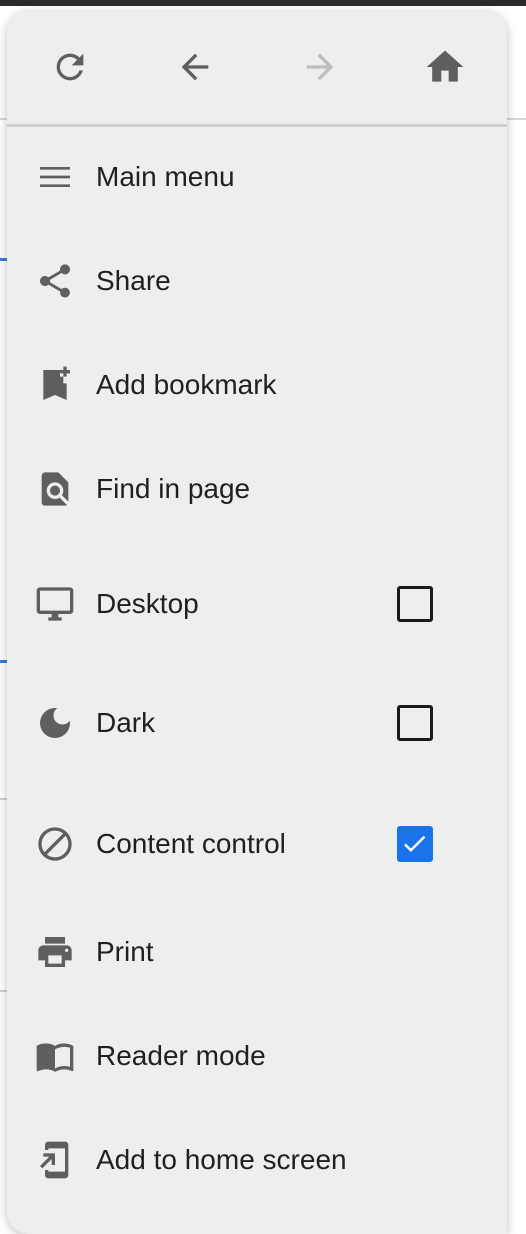 The height and width of the screenshot is (1234, 526). Describe the element at coordinates (55, 489) in the screenshot. I see `find-in-page-icon` at that location.